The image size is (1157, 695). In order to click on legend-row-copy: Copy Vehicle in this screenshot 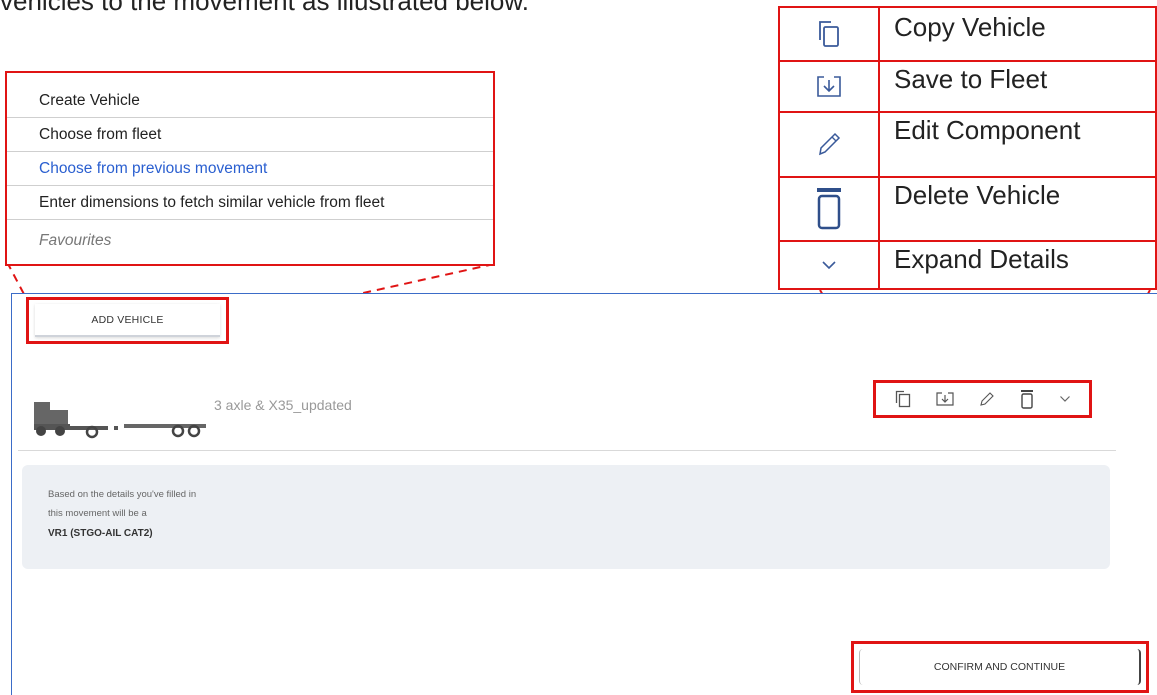, I will do `click(967, 35)`.